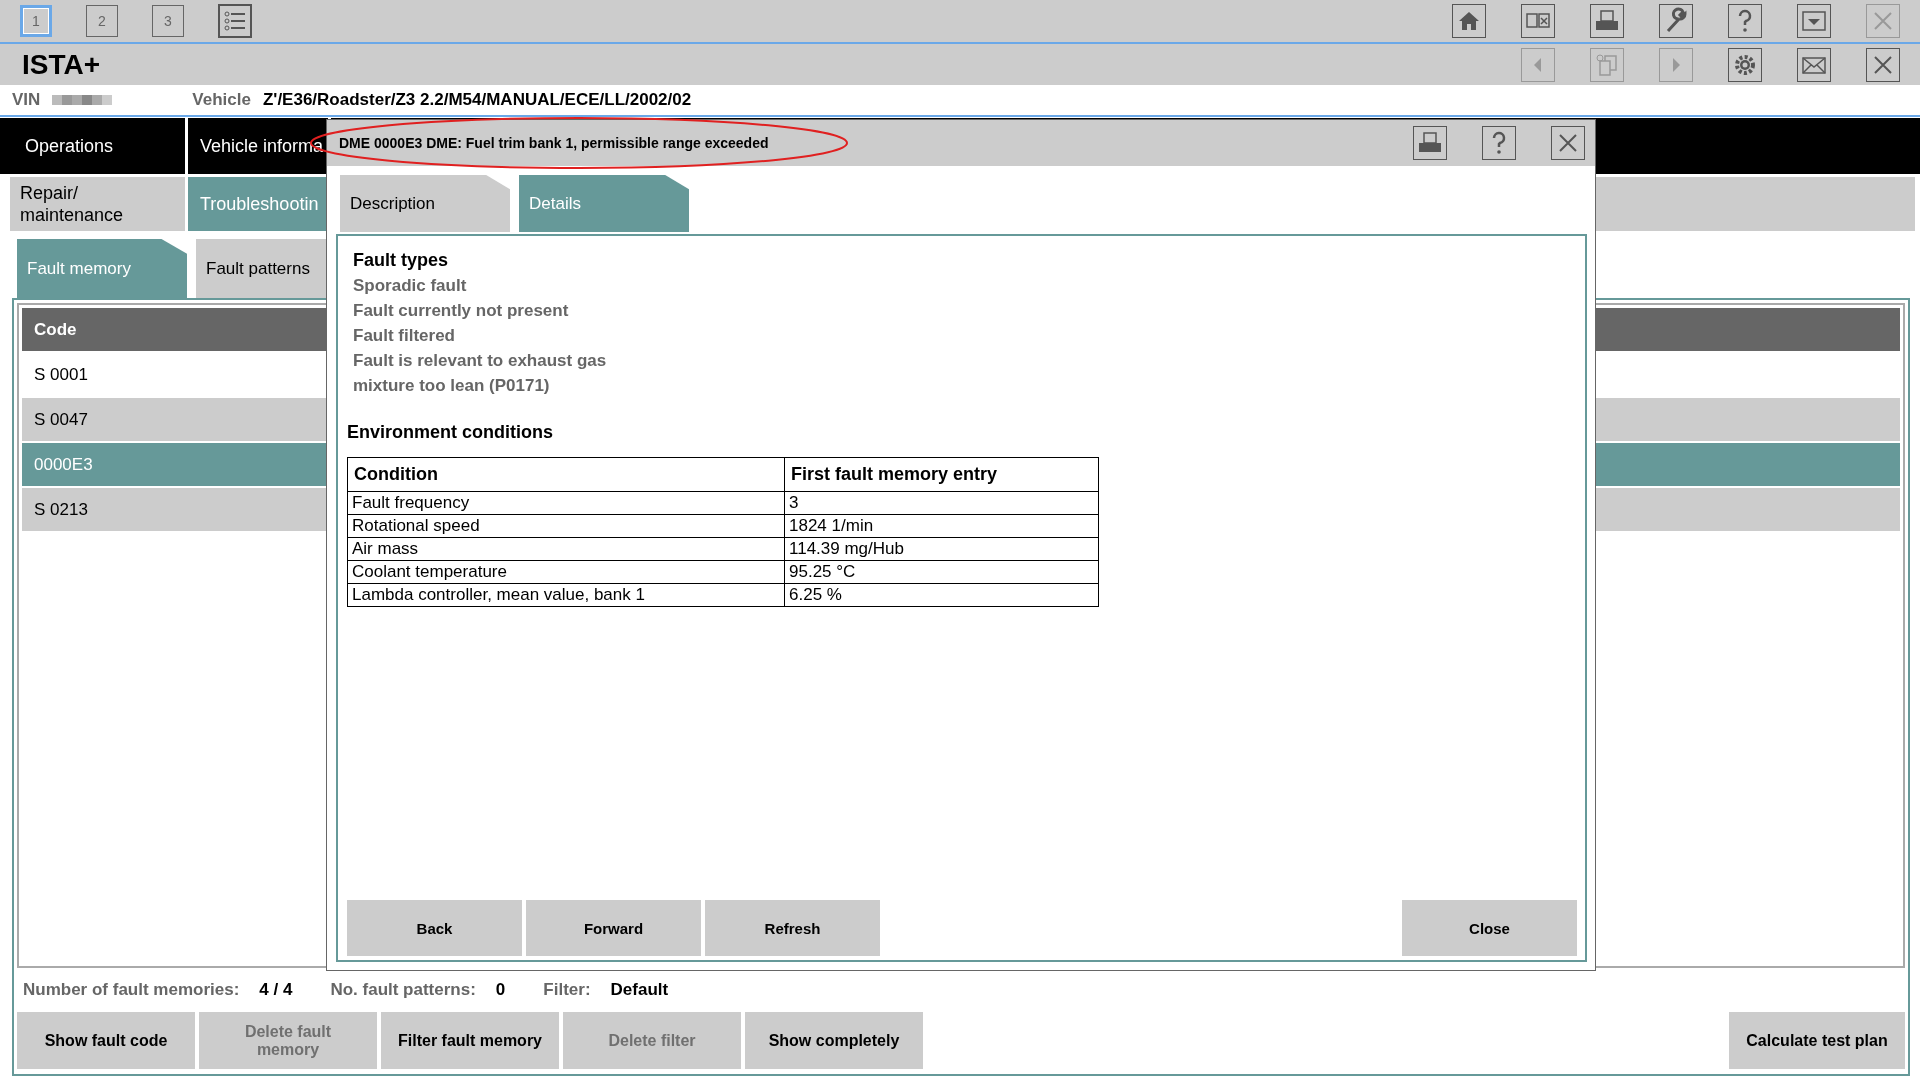  I want to click on table-cell: 1824 1/min, so click(941, 526).